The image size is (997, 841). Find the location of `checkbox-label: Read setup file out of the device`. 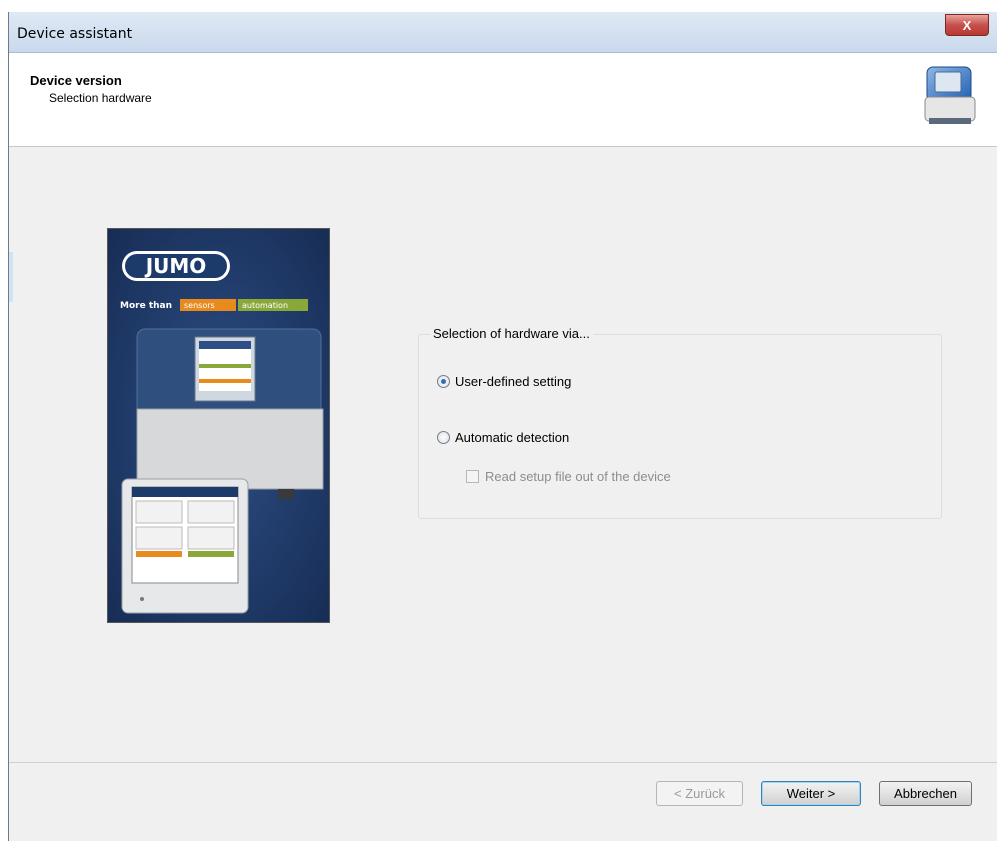

checkbox-label: Read setup file out of the device is located at coordinates (578, 476).